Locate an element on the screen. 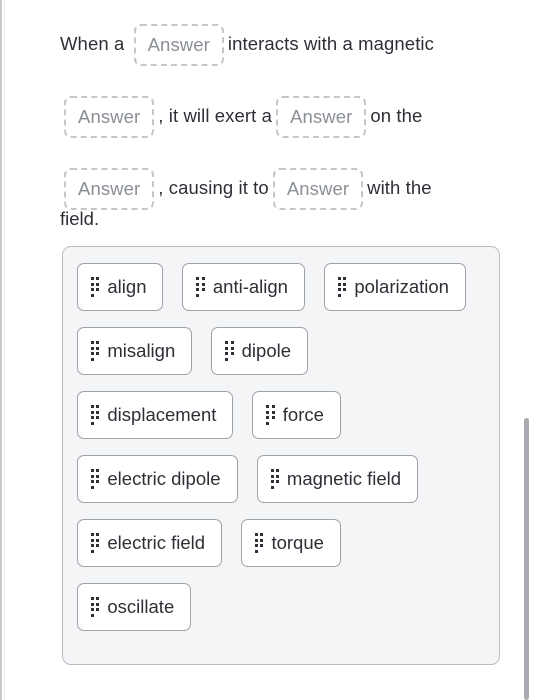 The height and width of the screenshot is (700, 534). word-chip-label: align is located at coordinates (127, 286).